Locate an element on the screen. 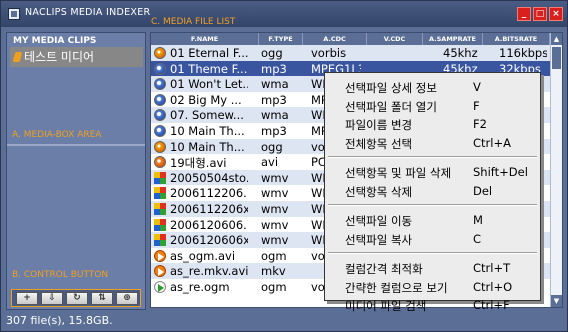 This screenshot has width=568, height=332. menu-item: 선택항목 및 파일 삭제 Shift+Del is located at coordinates (432, 172).